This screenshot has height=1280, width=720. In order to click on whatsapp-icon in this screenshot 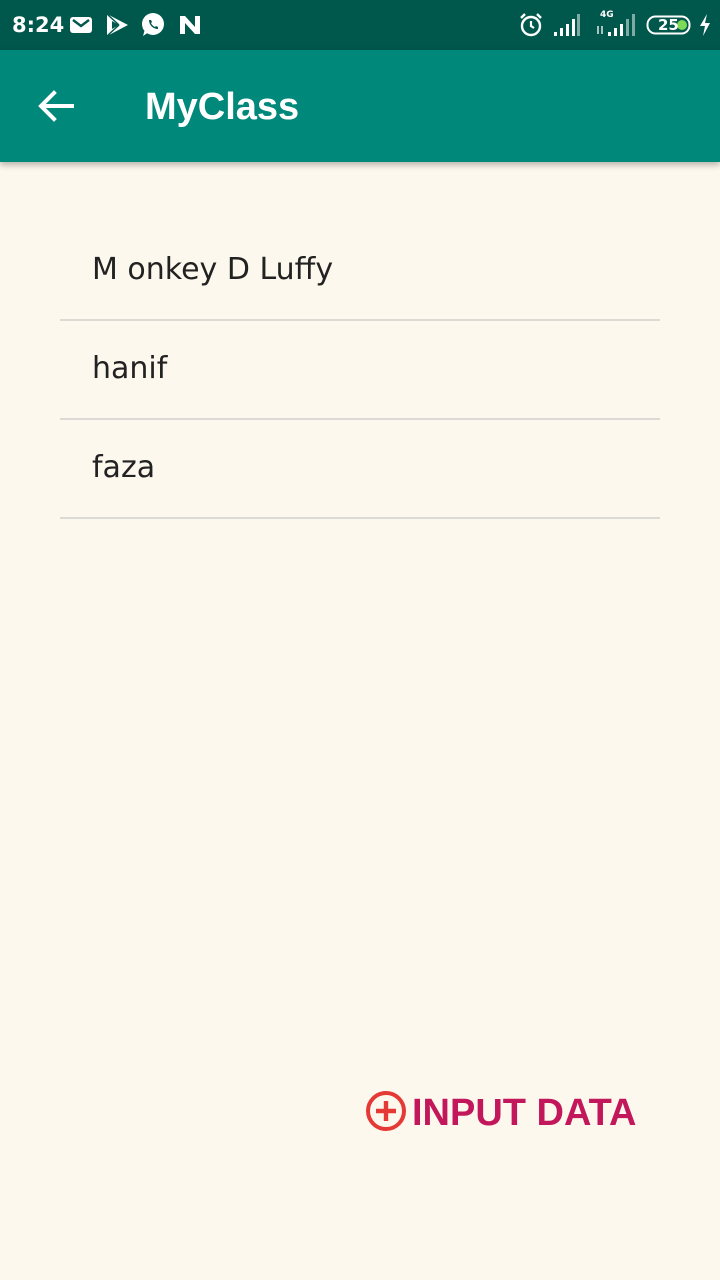, I will do `click(153, 25)`.